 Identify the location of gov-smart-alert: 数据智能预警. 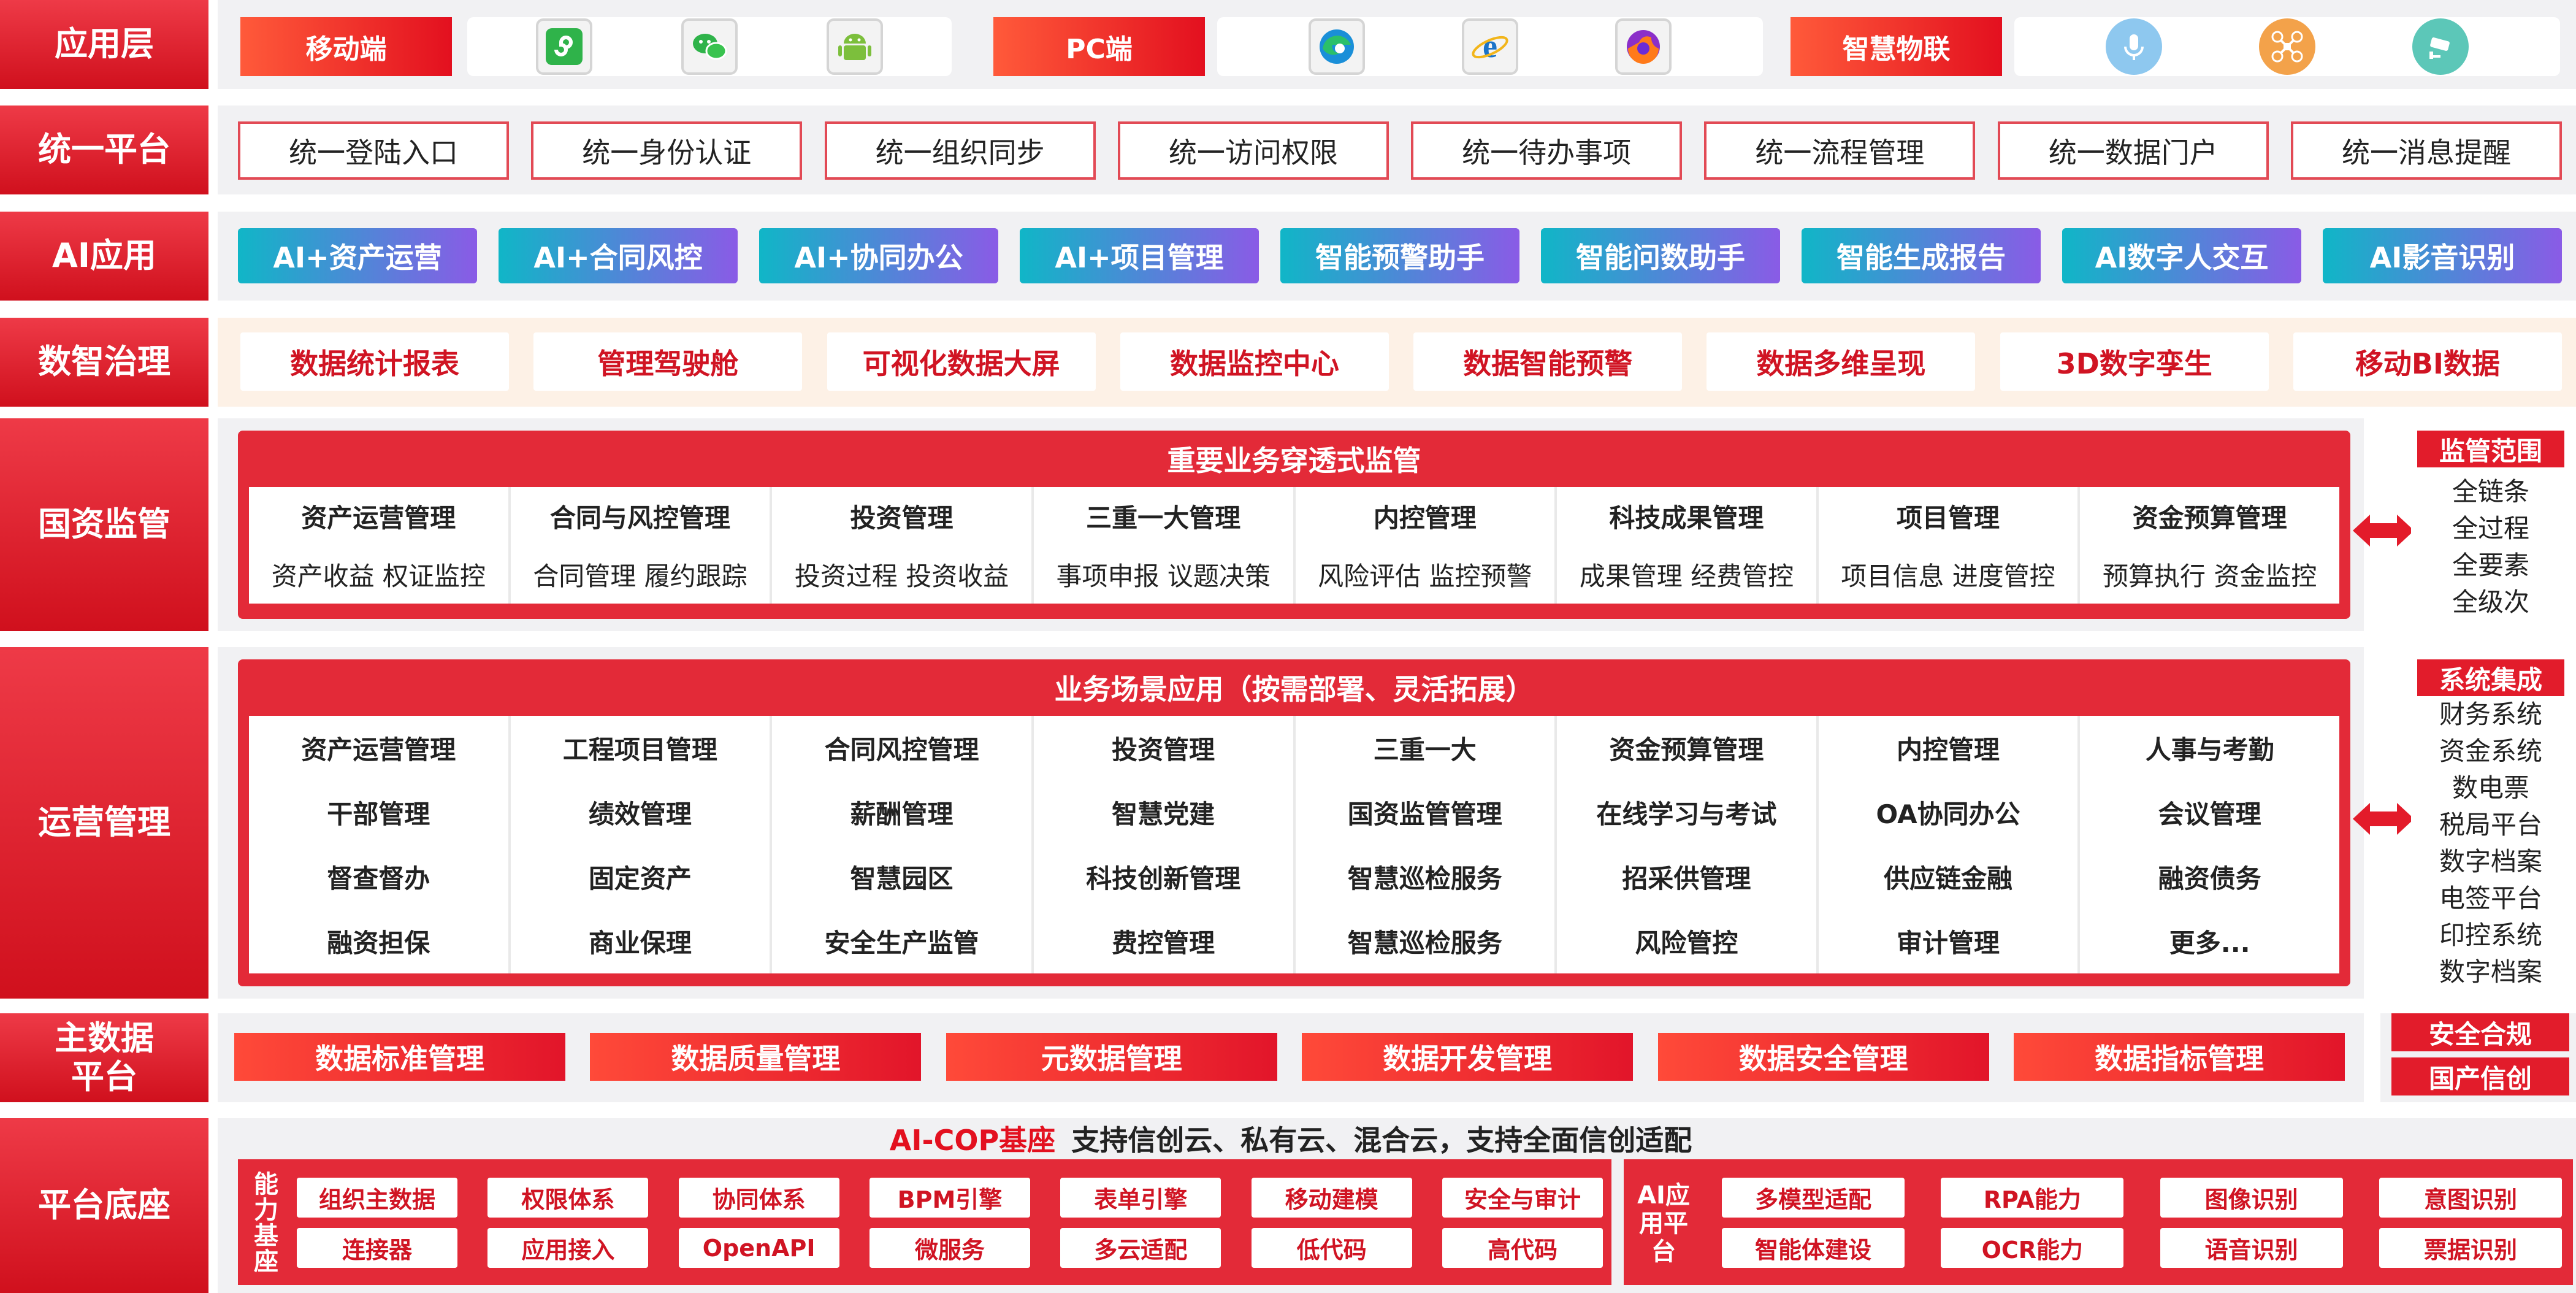
(1548, 361).